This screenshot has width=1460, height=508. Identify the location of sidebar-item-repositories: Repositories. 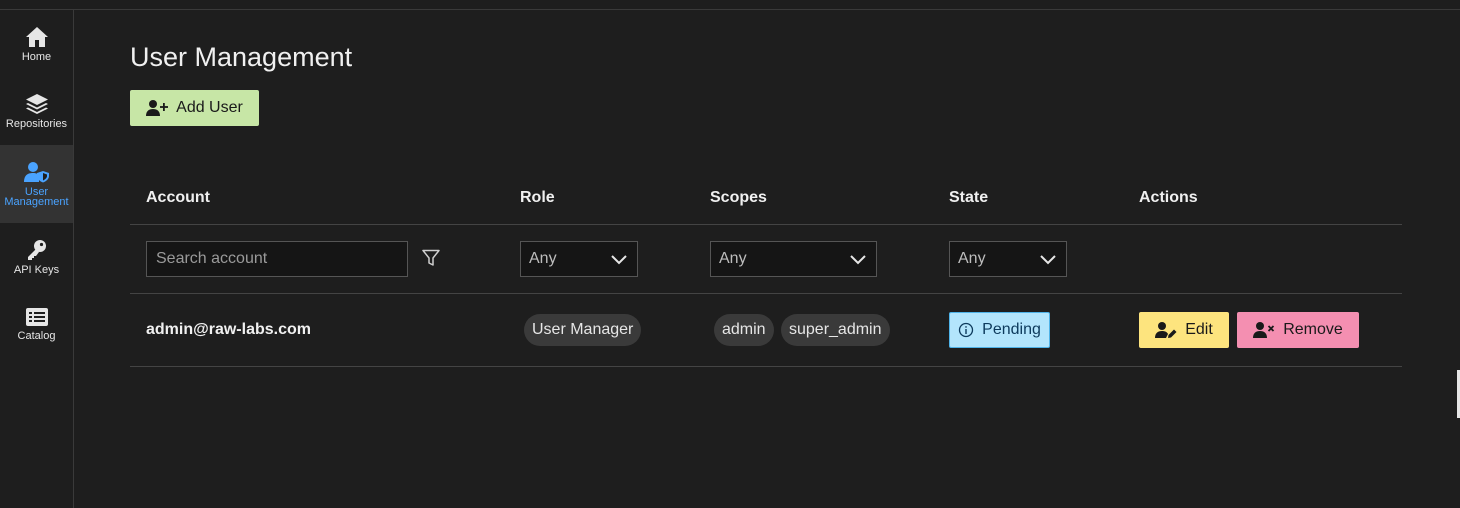
(36, 111).